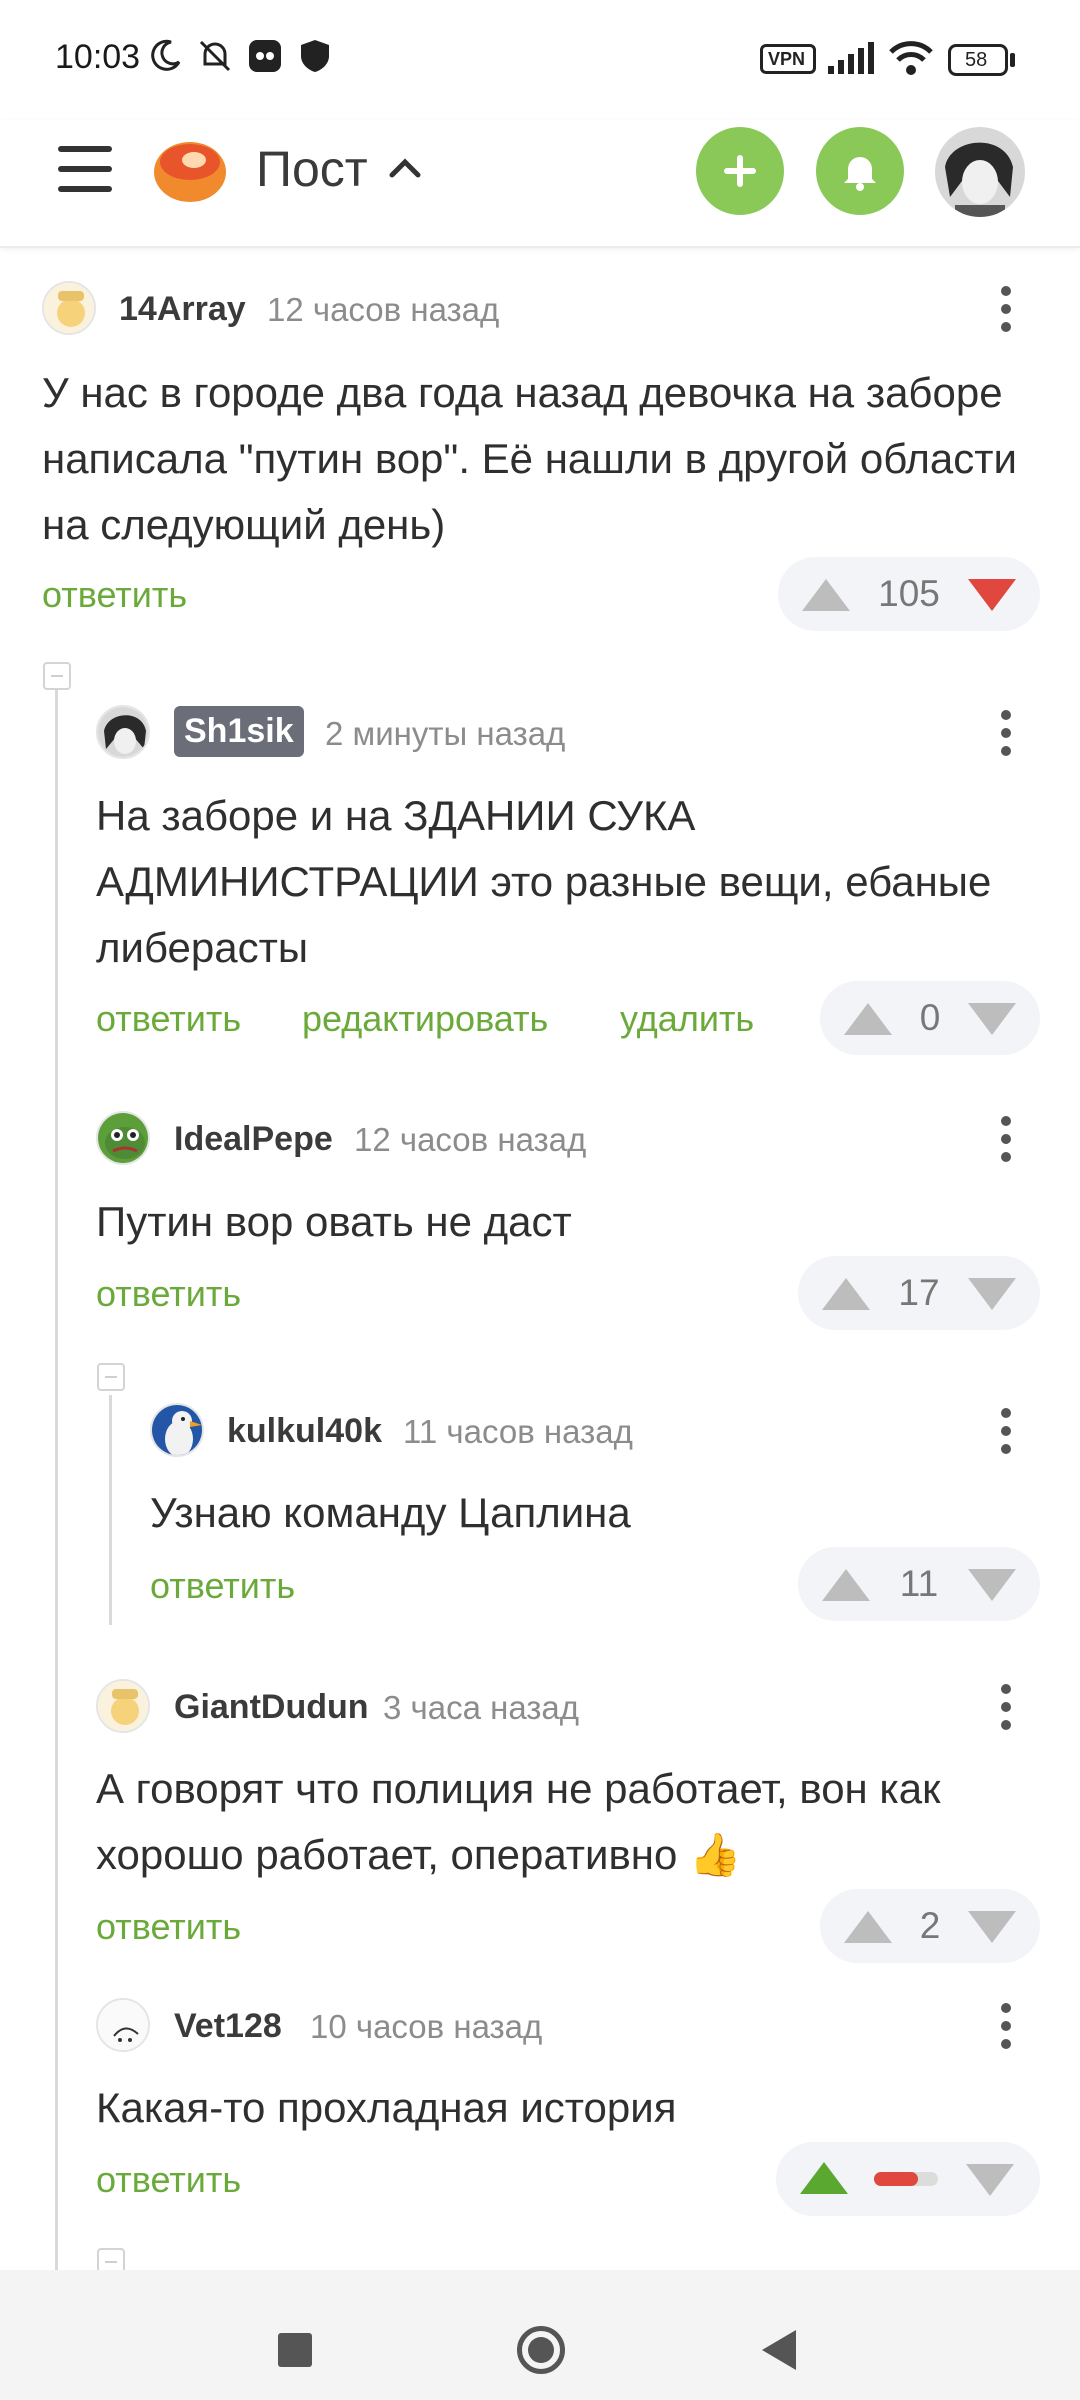 The width and height of the screenshot is (1080, 2400). What do you see at coordinates (334, 1221) in the screenshot?
I see `comment-text: Путин вор овать не даст` at bounding box center [334, 1221].